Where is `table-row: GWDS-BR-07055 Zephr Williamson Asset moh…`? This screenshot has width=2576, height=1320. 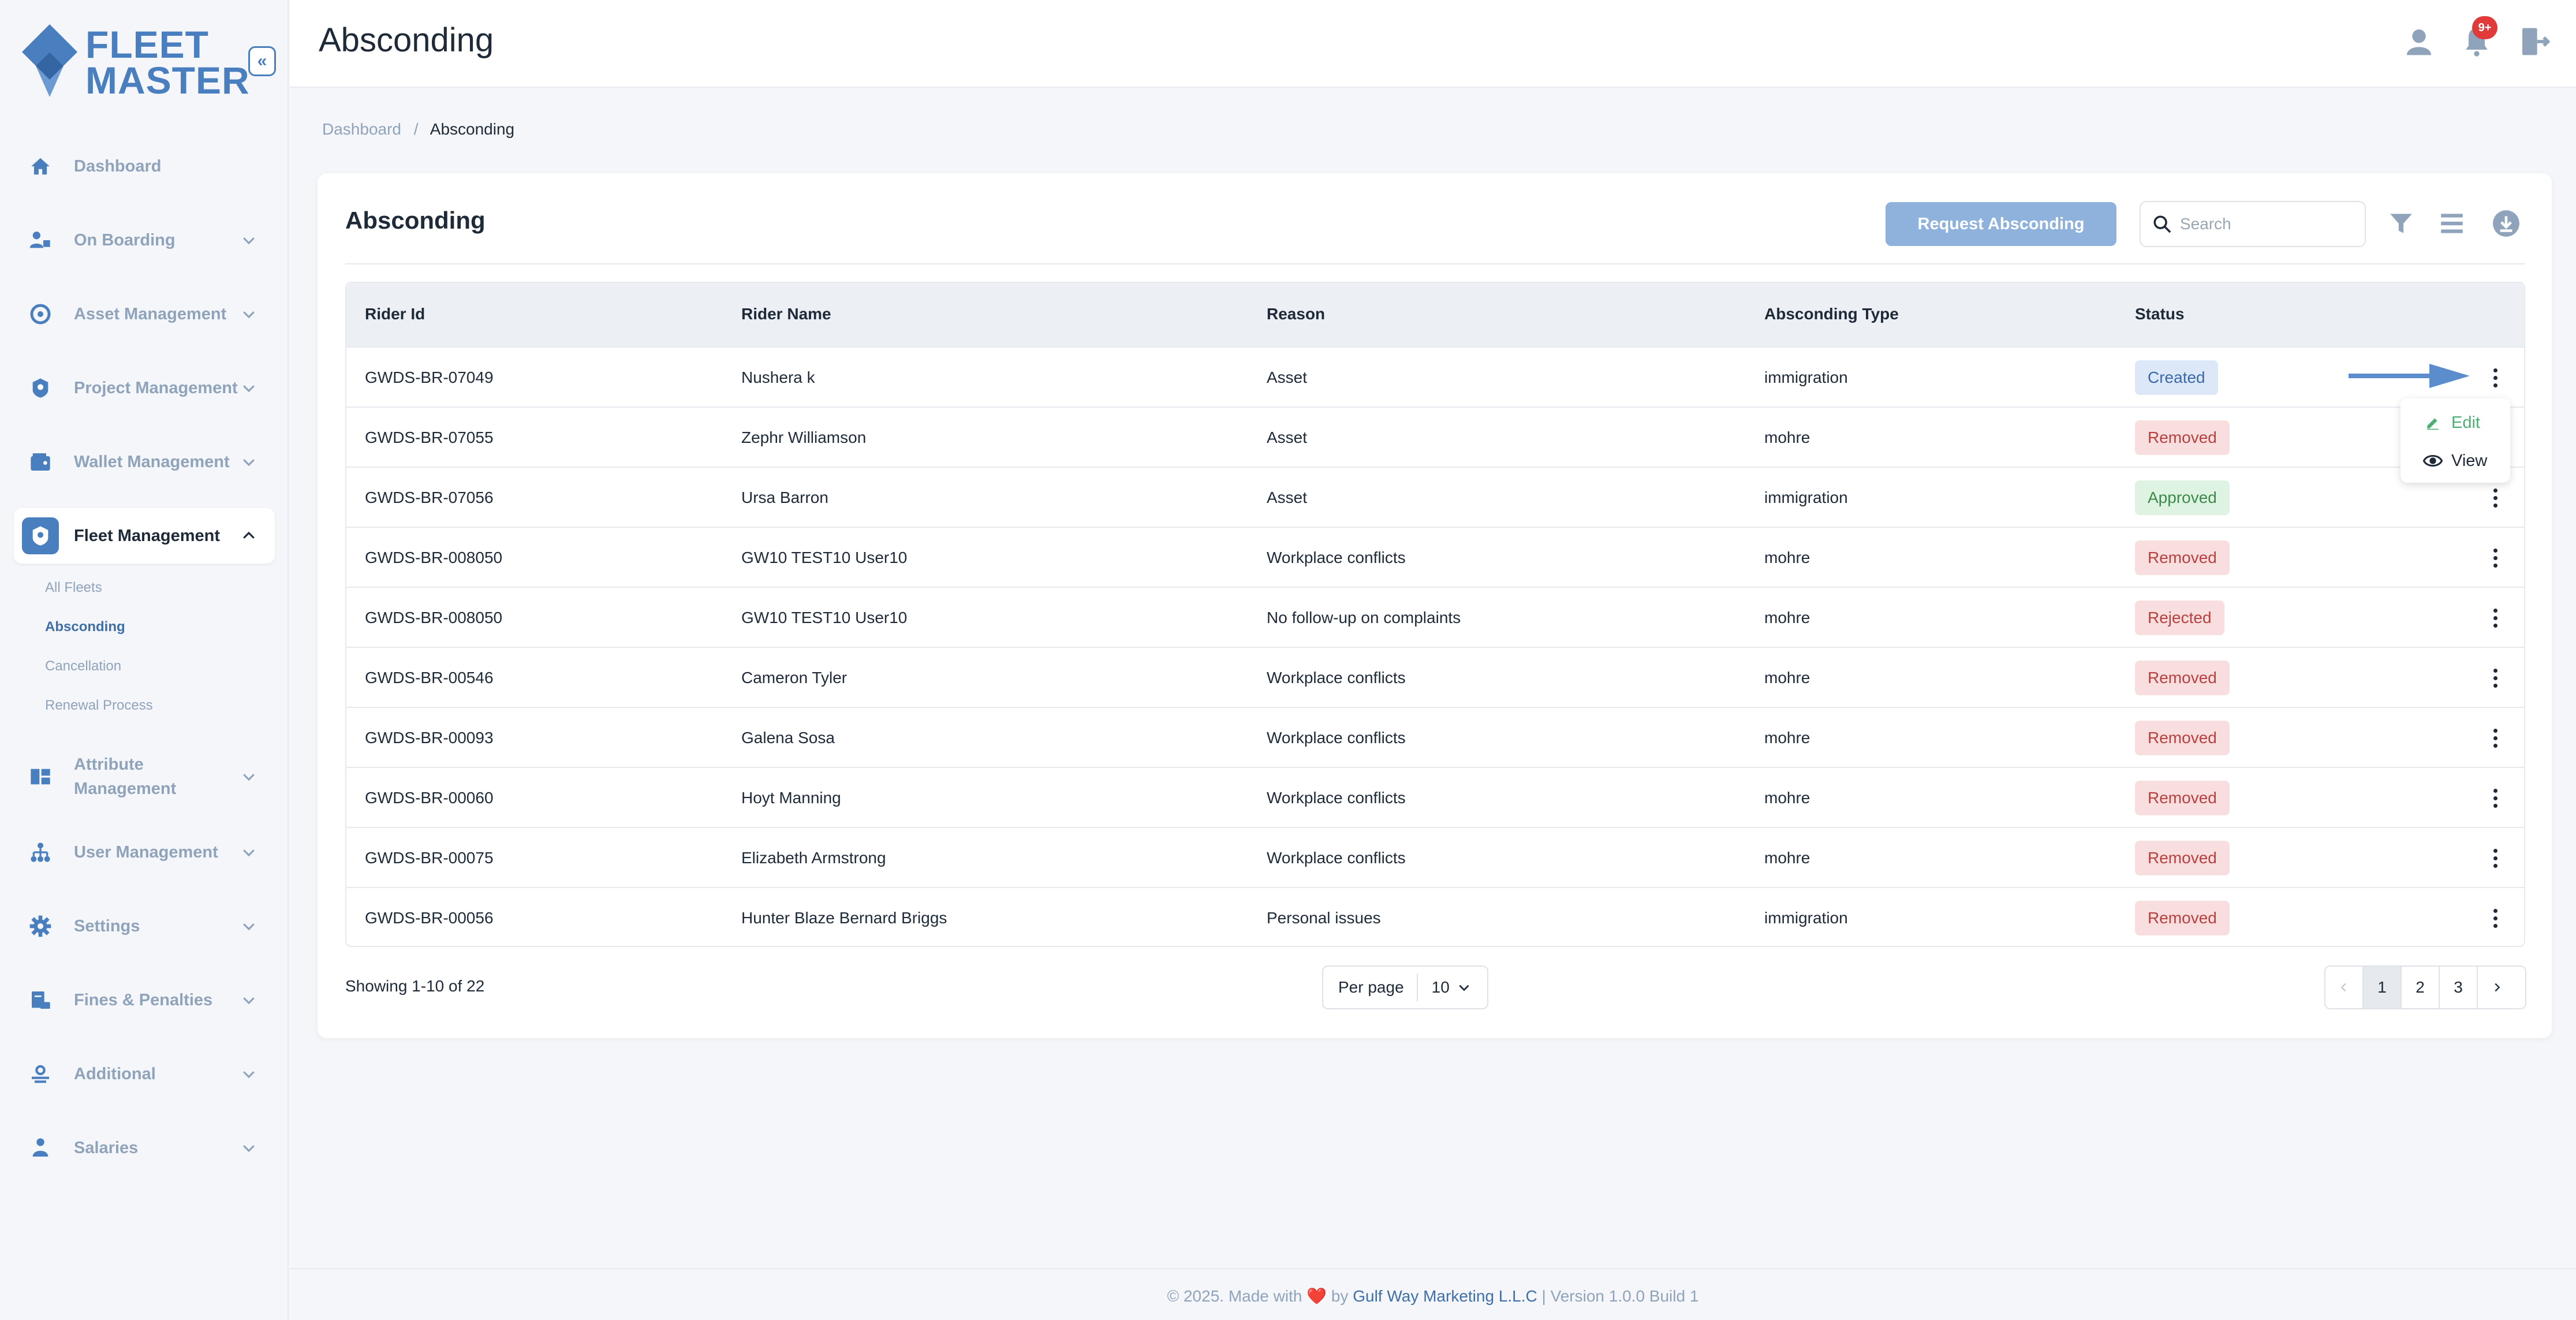 table-row: GWDS-BR-07055 Zephr Williamson Asset moh… is located at coordinates (1435, 437).